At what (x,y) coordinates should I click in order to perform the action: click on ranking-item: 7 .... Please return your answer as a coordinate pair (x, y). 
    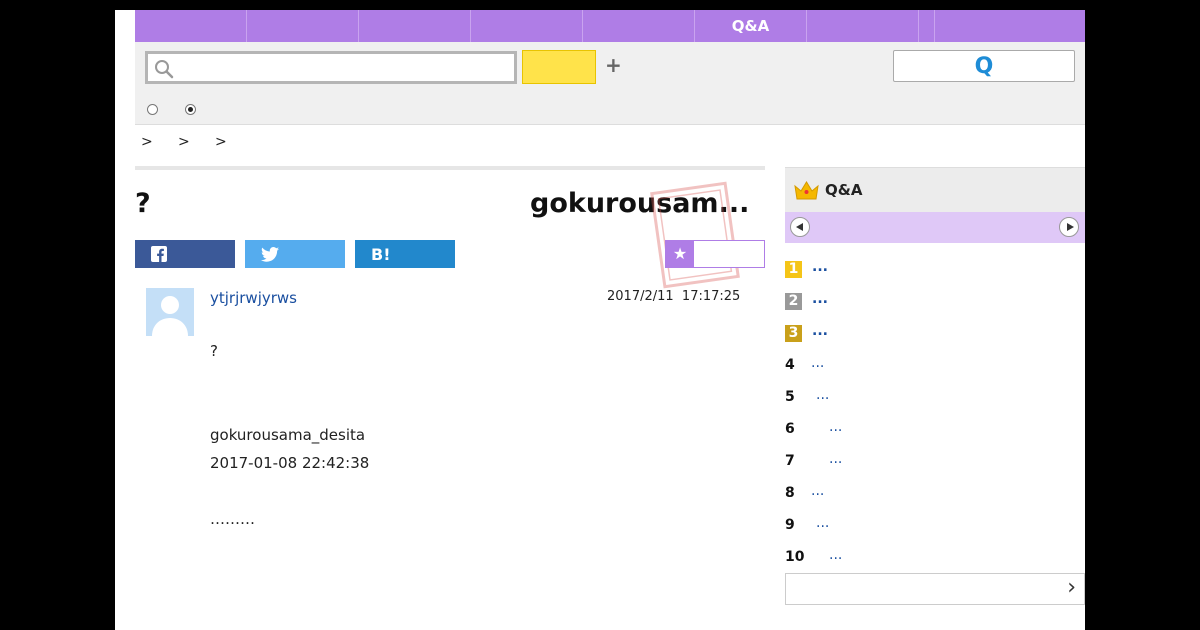
    Looking at the image, I should click on (935, 462).